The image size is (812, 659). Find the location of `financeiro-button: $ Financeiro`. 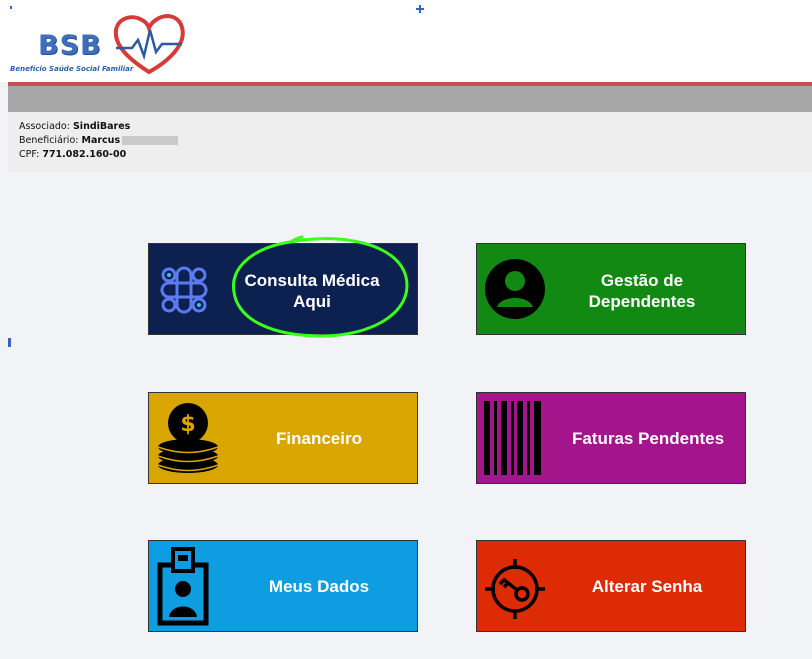

financeiro-button: $ Financeiro is located at coordinates (283, 438).